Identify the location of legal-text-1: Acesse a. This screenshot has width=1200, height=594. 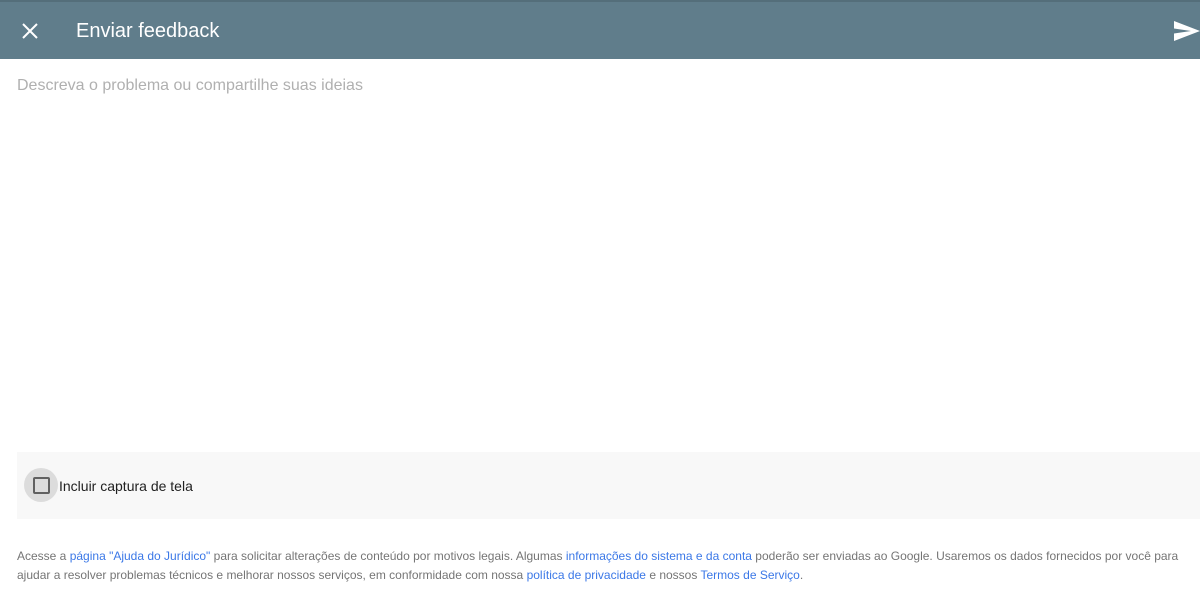
(43, 556).